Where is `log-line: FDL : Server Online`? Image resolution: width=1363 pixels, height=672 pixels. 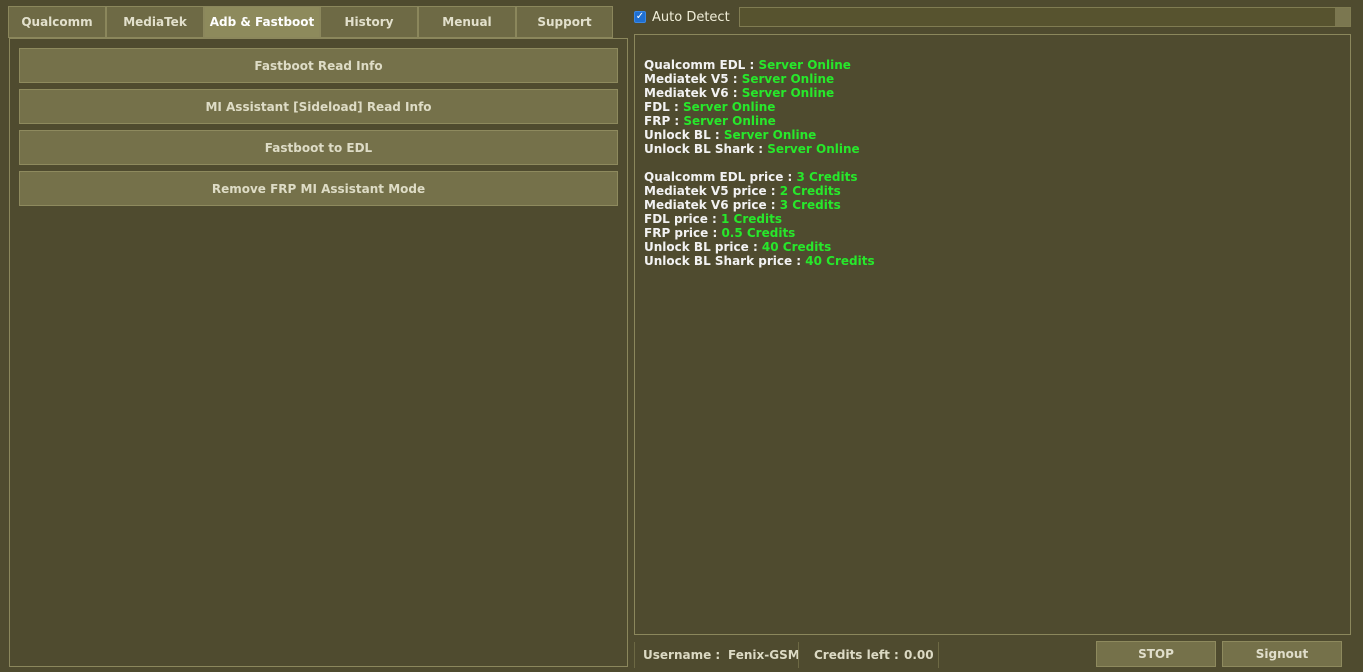 log-line: FDL : Server Online is located at coordinates (710, 107).